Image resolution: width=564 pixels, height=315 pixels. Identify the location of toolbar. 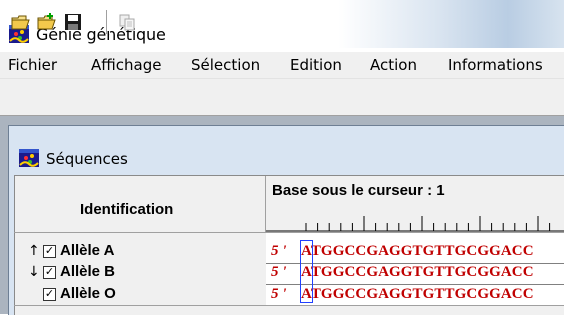
(282, 97).